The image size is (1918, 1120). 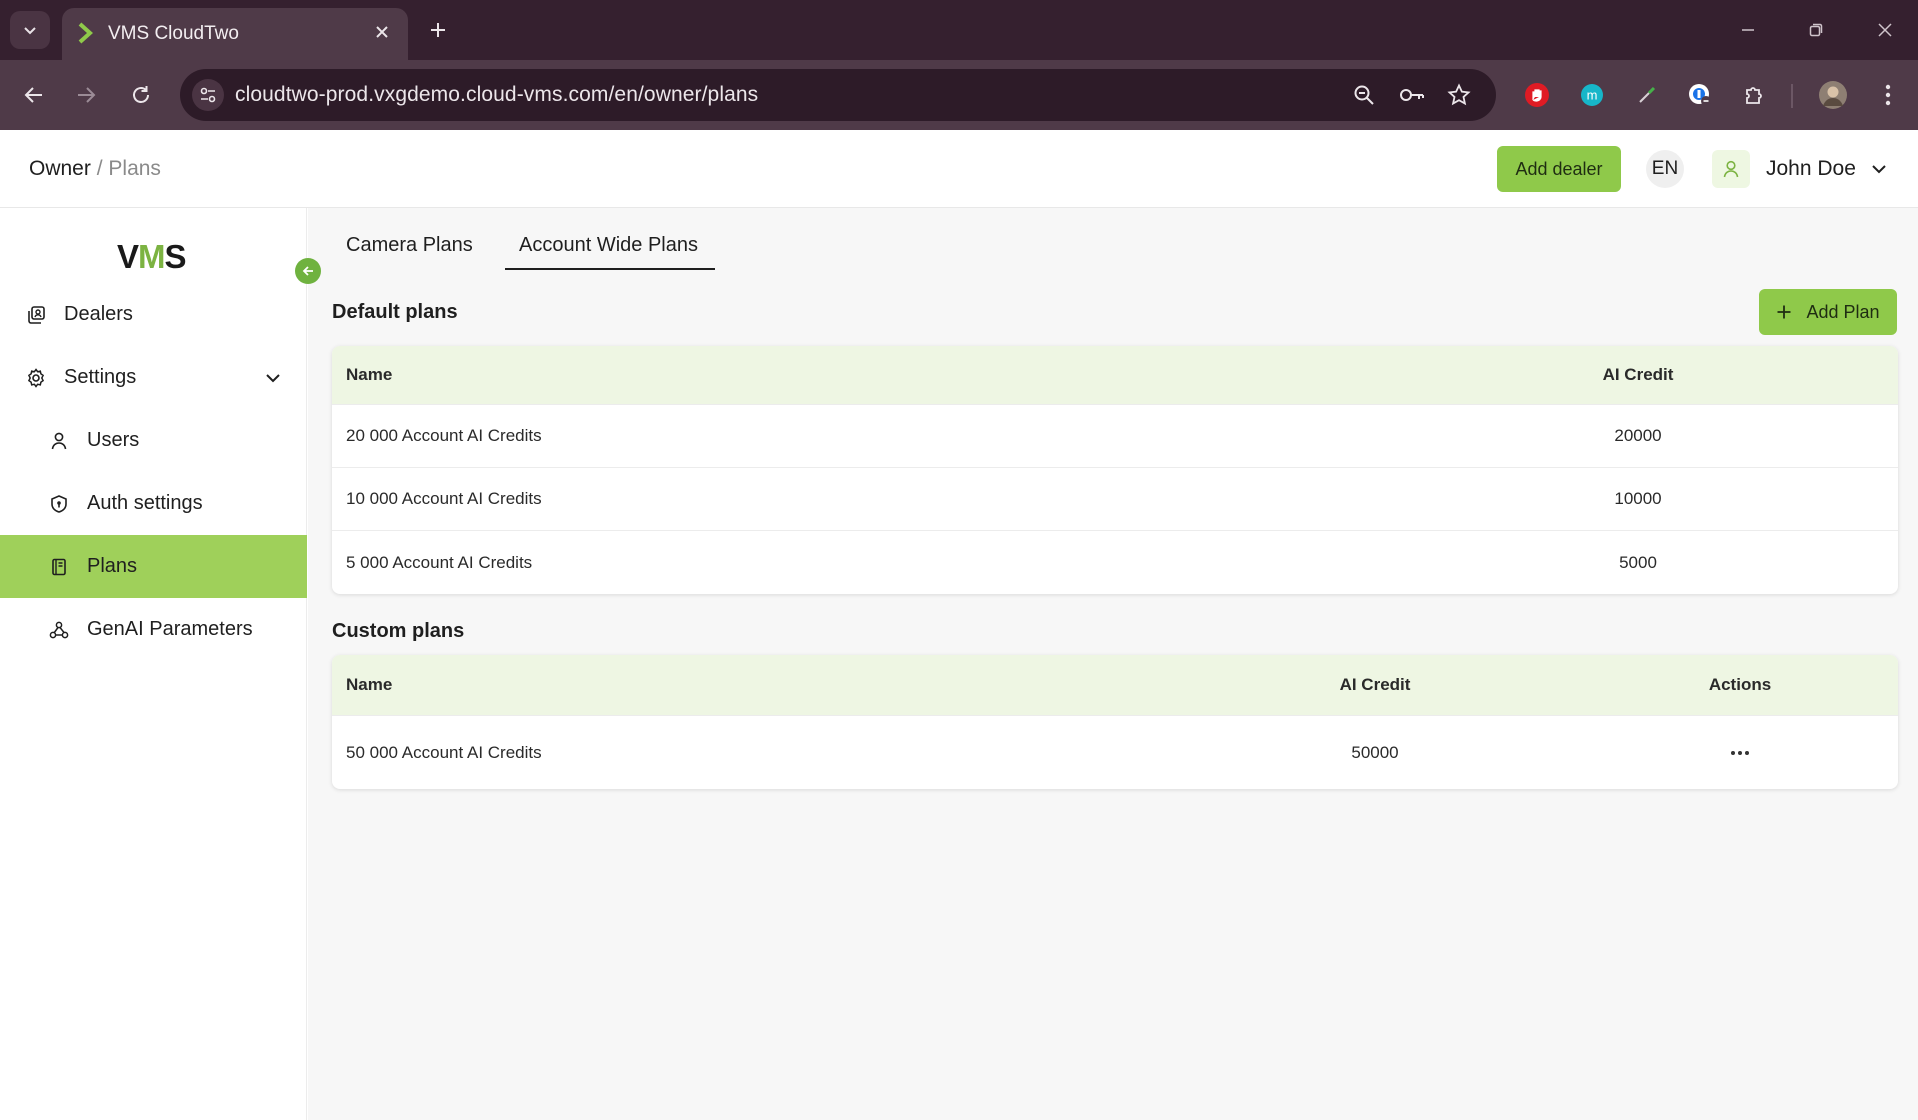 I want to click on arrow-right-icon, so click(x=87, y=95).